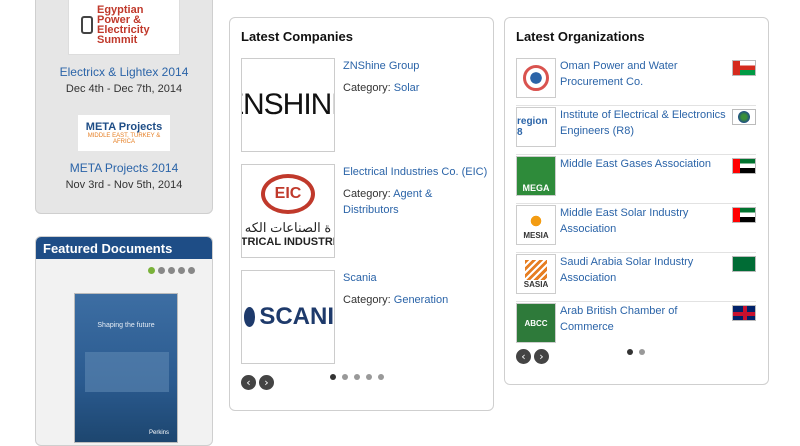 Image resolution: width=800 pixels, height=446 pixels. I want to click on company-item: SCANI Scania Category: Generation, so click(366, 317).